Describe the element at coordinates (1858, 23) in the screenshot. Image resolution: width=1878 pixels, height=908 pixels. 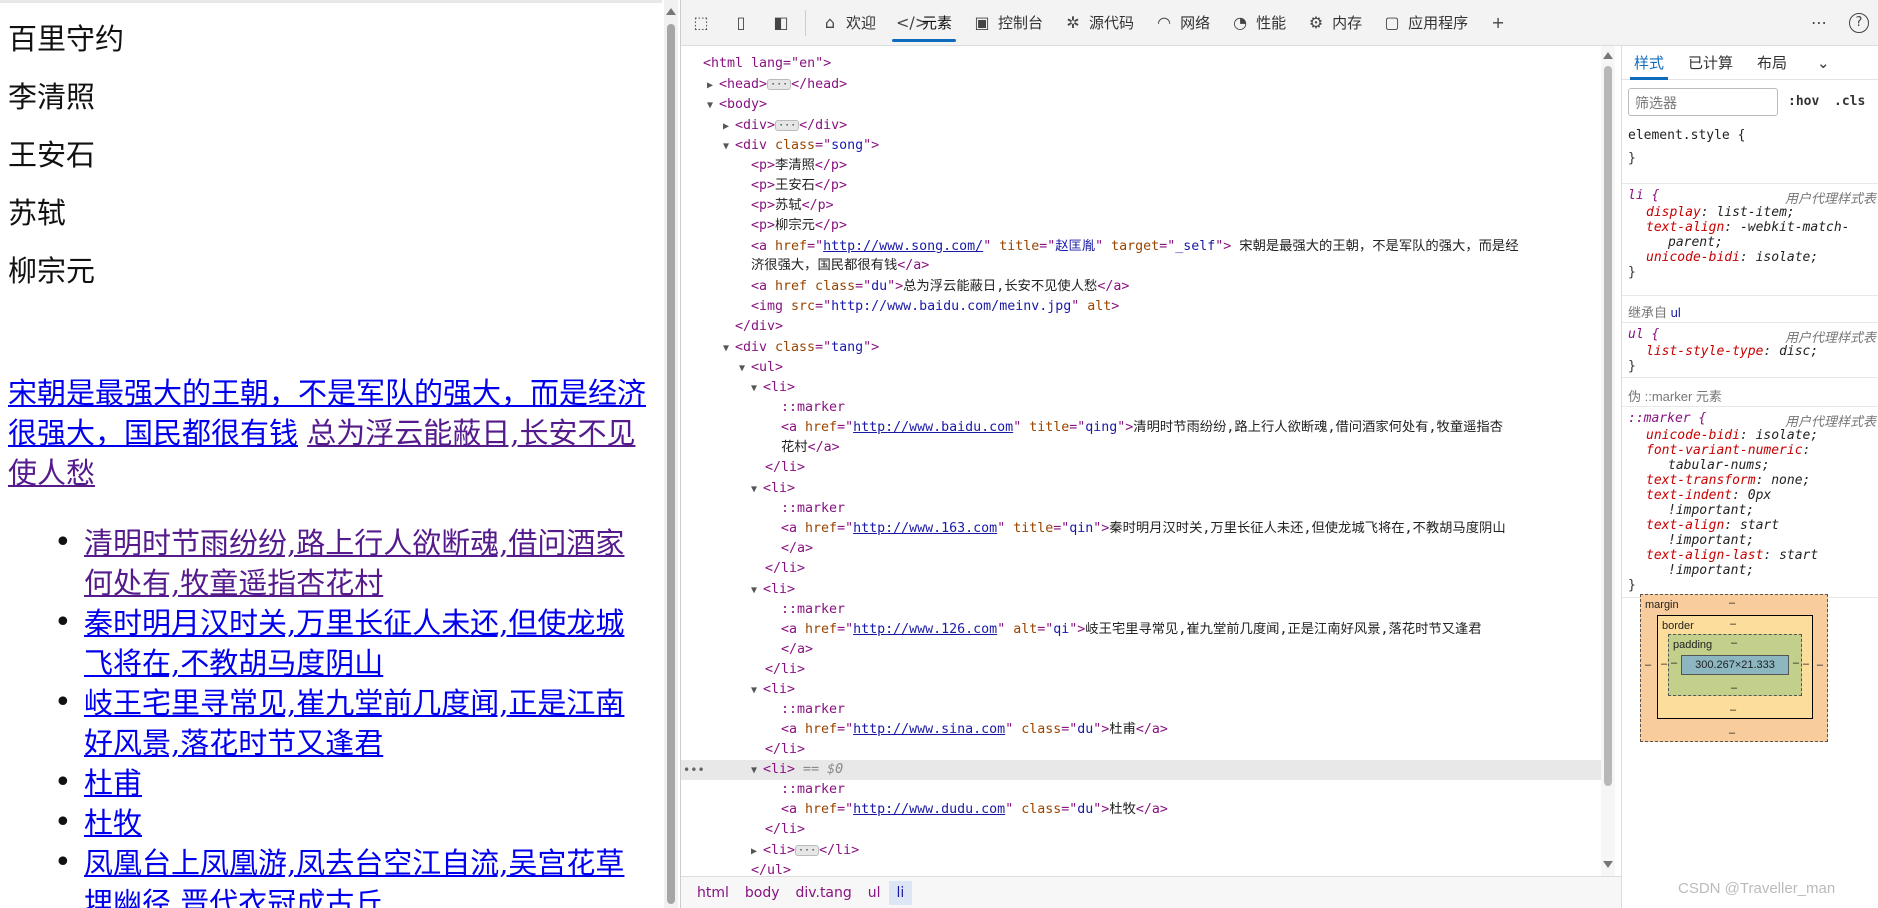
I see `help-button: ?` at that location.